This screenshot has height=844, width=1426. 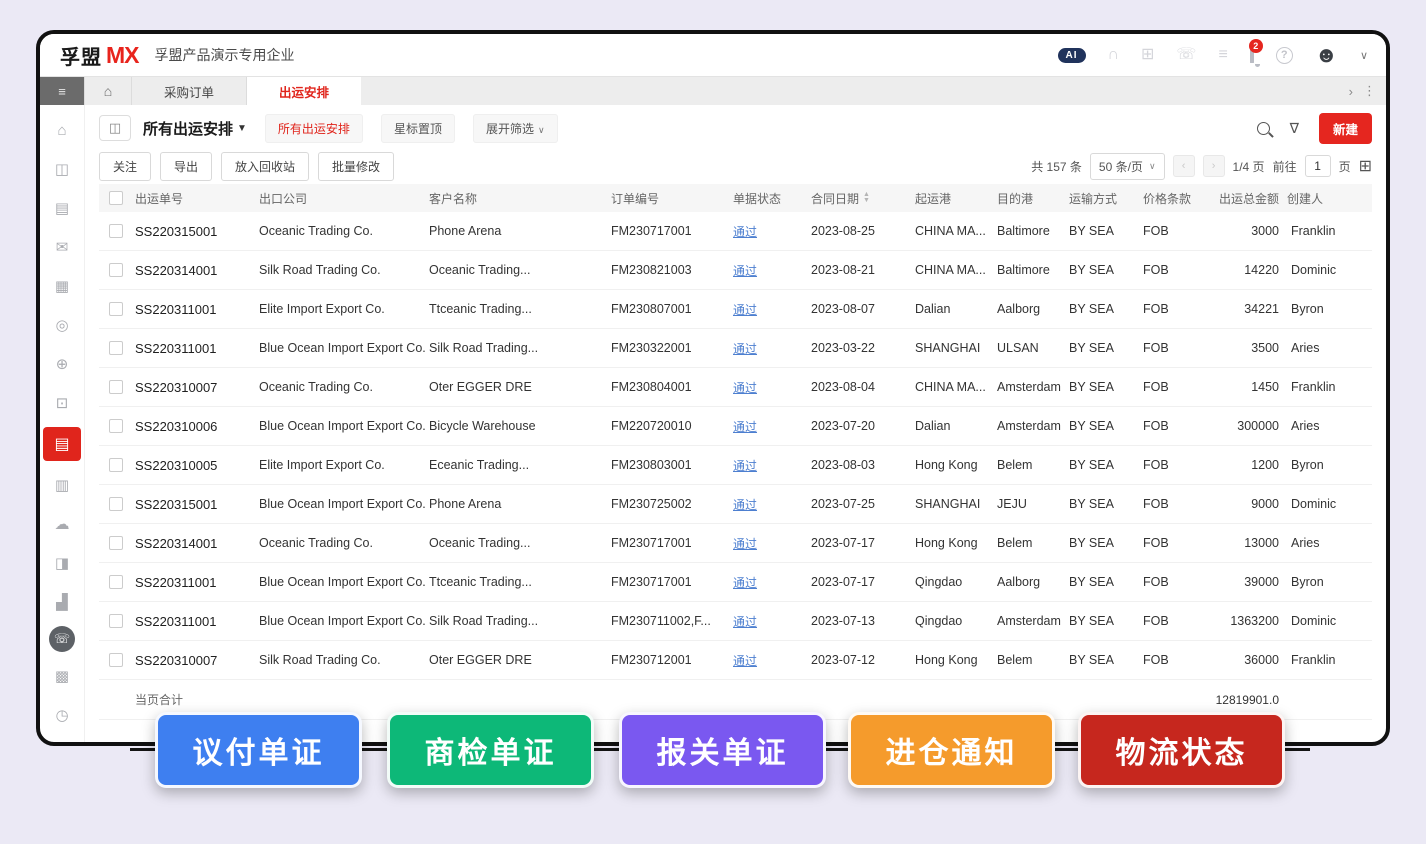 What do you see at coordinates (62, 247) in the screenshot?
I see `mail-icon: ✉` at bounding box center [62, 247].